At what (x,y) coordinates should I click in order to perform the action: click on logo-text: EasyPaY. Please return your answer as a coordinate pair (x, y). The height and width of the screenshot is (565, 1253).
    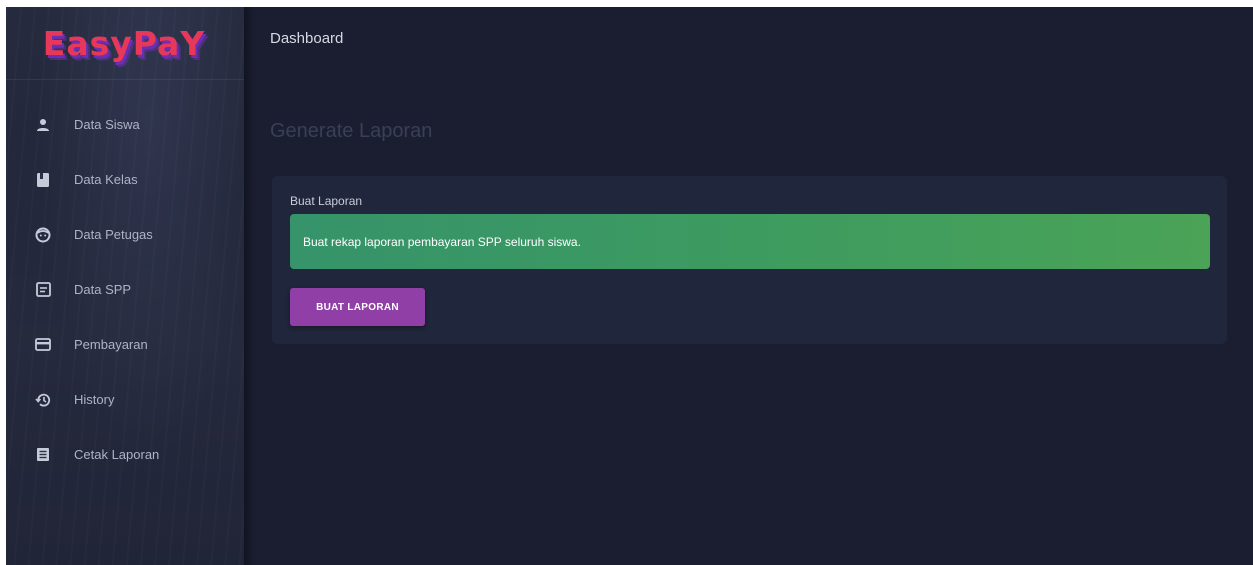
    Looking at the image, I should click on (124, 43).